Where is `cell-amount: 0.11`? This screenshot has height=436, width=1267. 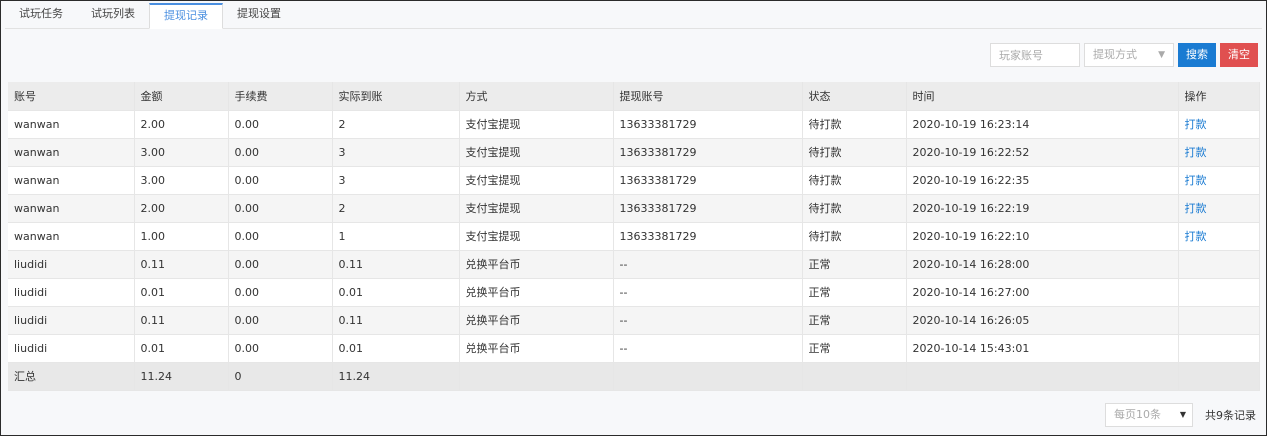 cell-amount: 0.11 is located at coordinates (181, 264).